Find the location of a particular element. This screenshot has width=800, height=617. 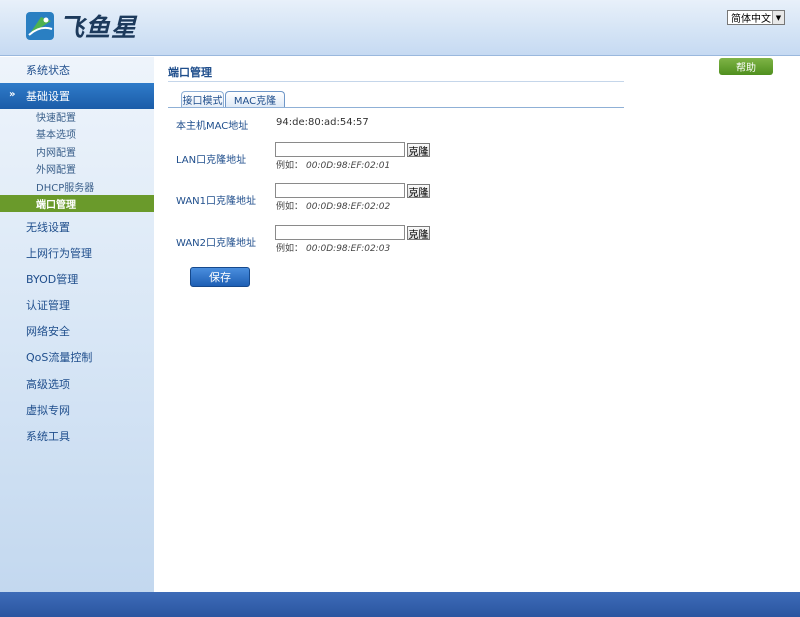

double-chevron-down-icon: » is located at coordinates (12, 94).